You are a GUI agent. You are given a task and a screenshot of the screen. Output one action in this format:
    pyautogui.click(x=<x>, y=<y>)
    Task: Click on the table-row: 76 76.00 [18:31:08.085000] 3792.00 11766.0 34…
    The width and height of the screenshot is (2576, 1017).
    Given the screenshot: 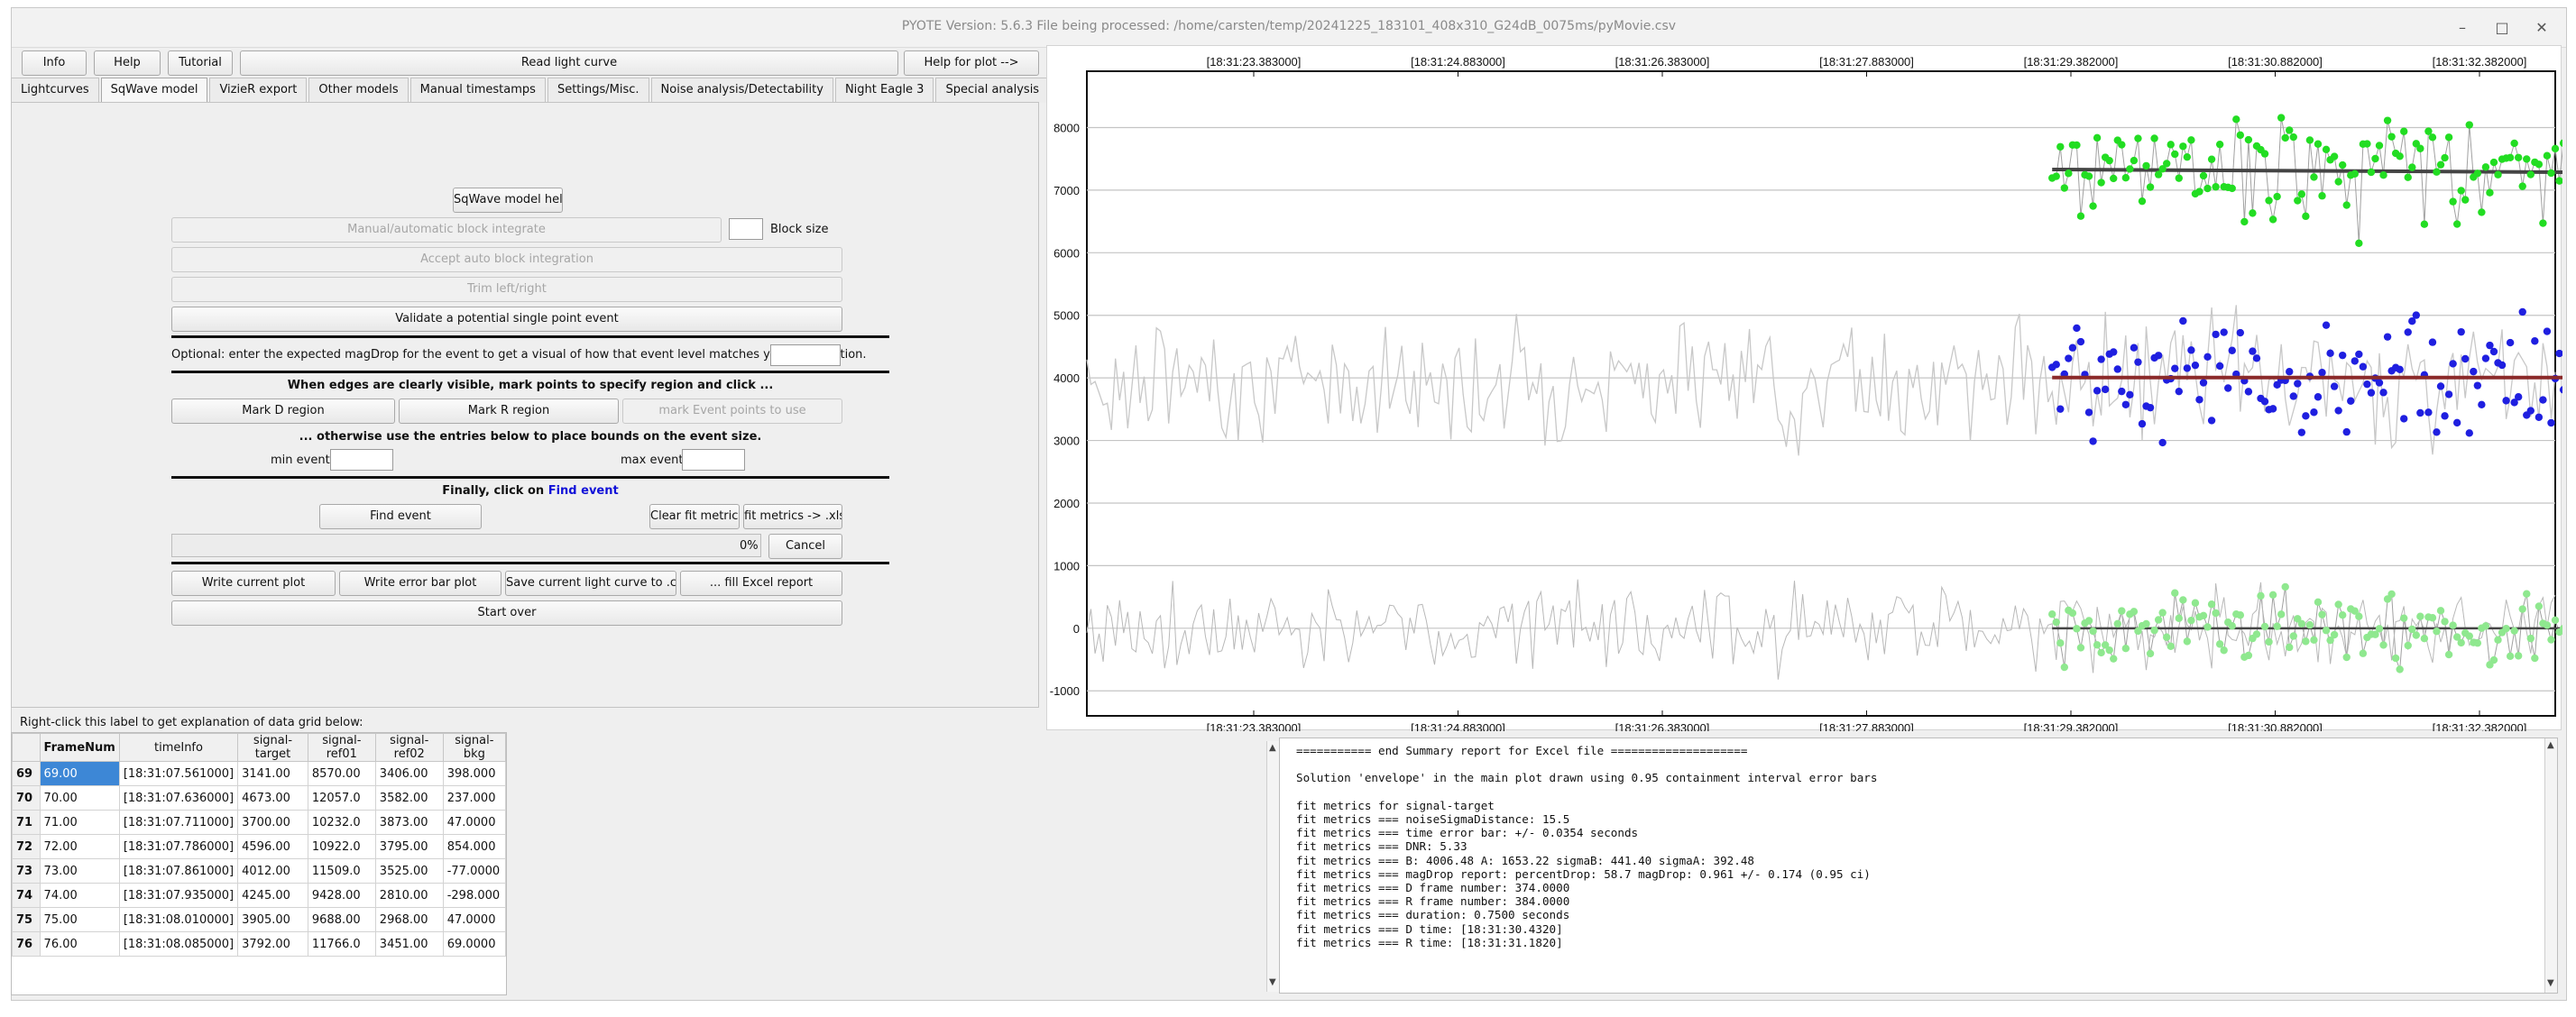 What is the action you would take?
    pyautogui.click(x=259, y=944)
    